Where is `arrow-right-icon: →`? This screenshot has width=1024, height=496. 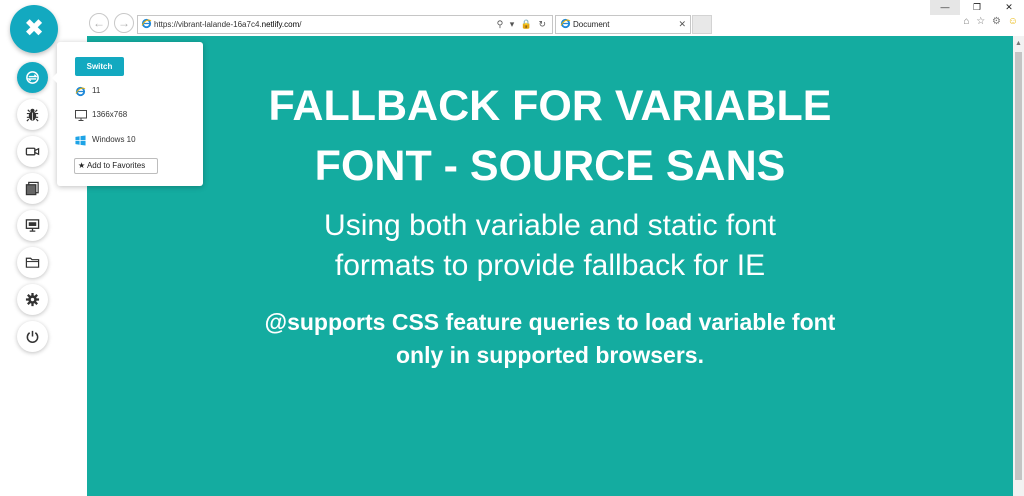
arrow-right-icon: → is located at coordinates (124, 23).